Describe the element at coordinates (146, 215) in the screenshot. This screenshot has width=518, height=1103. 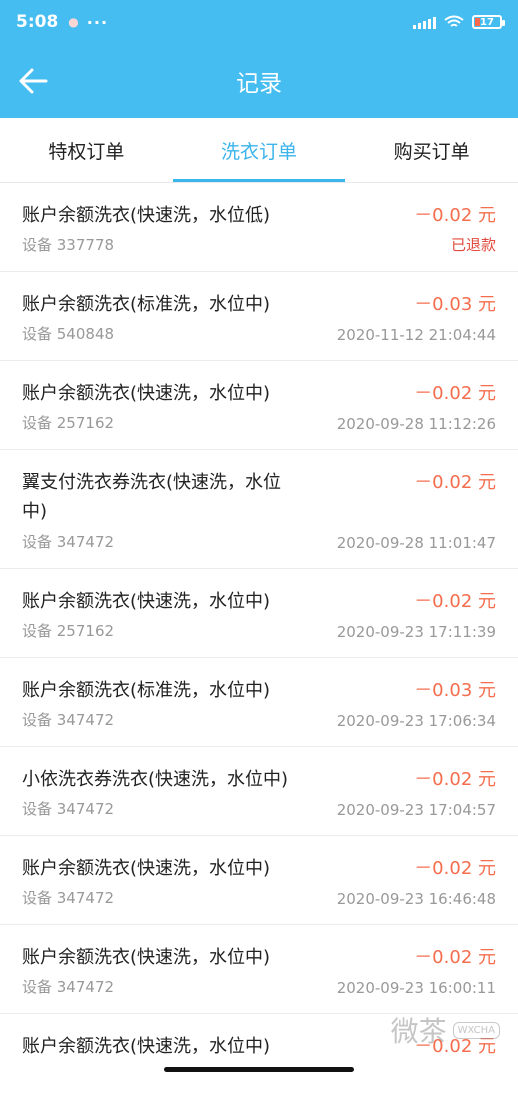
I see `order-name: 账户余额洗衣(快速洗，水位低)` at that location.